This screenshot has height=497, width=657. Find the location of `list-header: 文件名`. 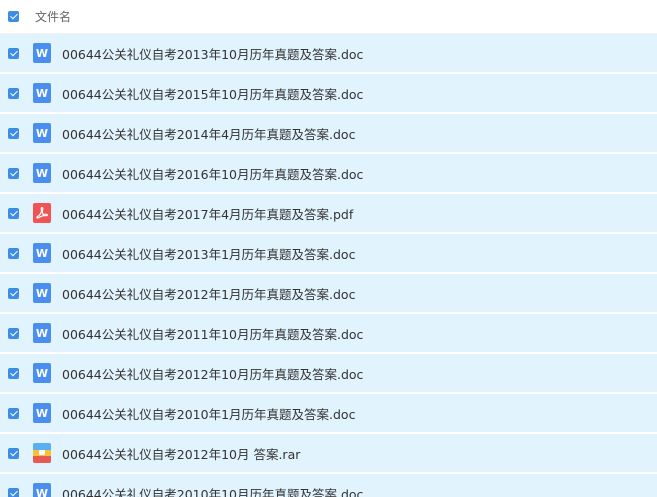

list-header: 文件名 is located at coordinates (328, 17).